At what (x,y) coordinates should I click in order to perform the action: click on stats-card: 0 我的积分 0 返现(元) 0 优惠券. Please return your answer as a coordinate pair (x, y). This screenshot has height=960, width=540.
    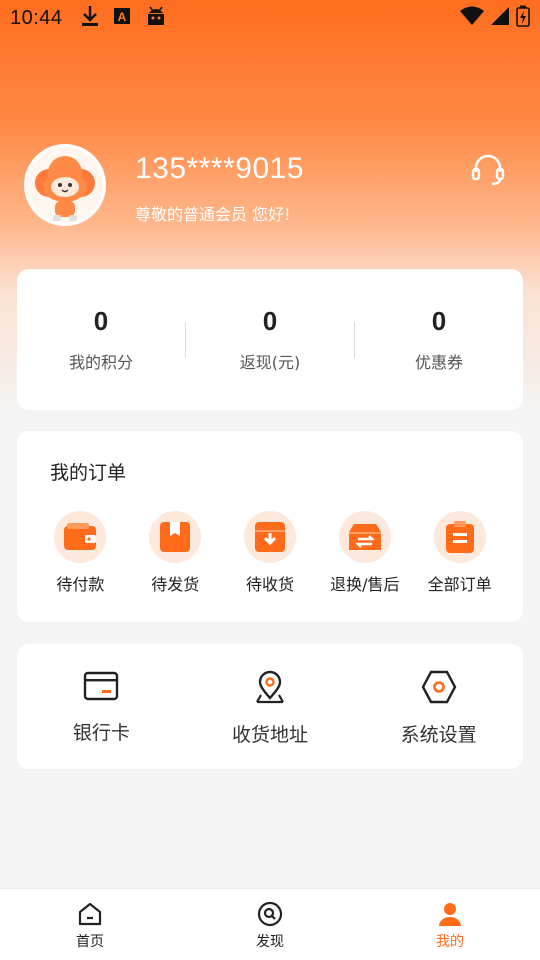
    Looking at the image, I should click on (270, 339).